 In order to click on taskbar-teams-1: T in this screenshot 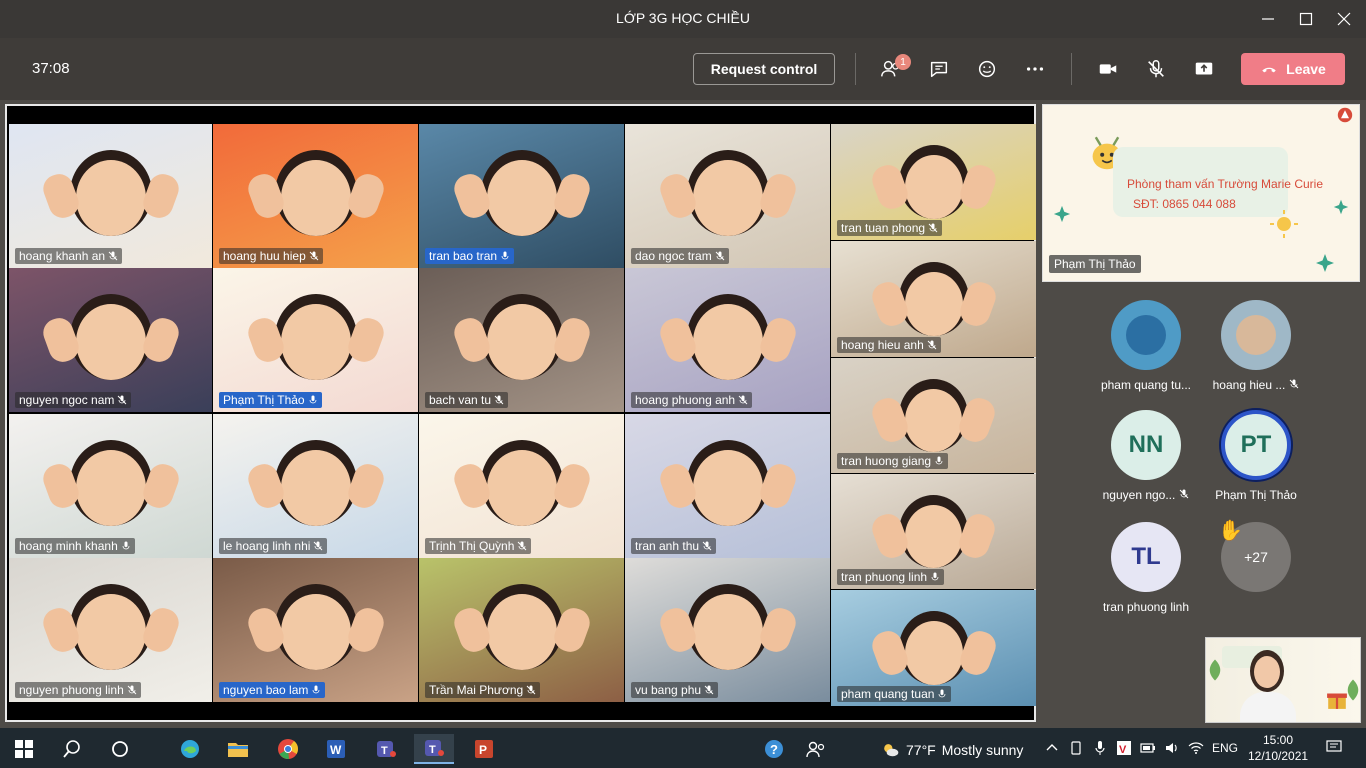, I will do `click(386, 749)`.